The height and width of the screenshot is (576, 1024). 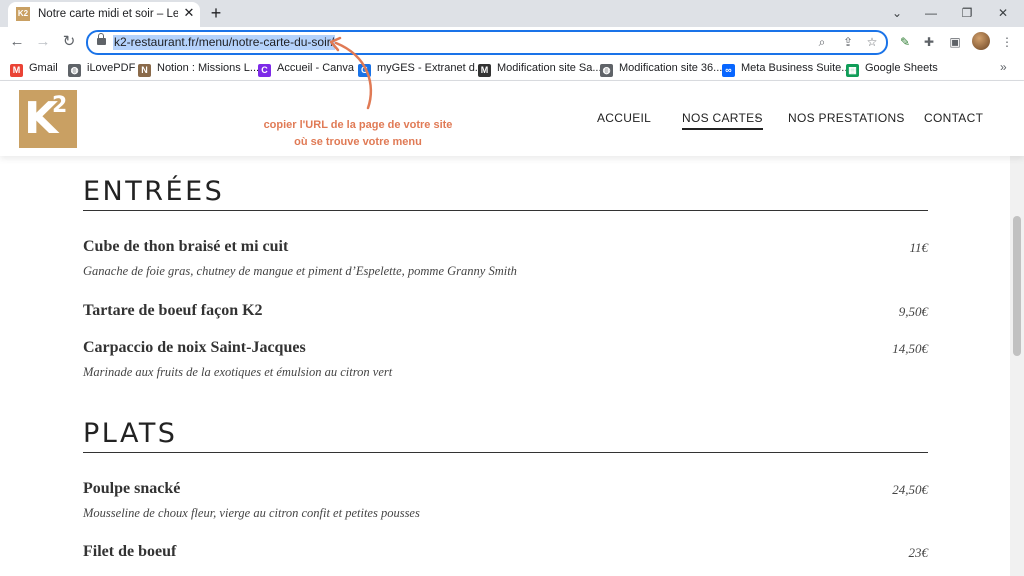 What do you see at coordinates (16, 70) in the screenshot?
I see `gmail-icon: M` at bounding box center [16, 70].